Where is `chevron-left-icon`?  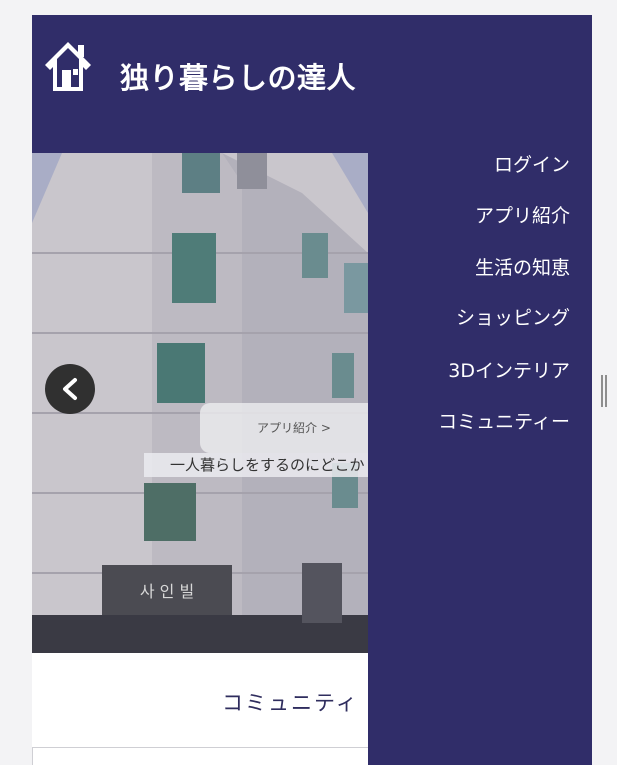 chevron-left-icon is located at coordinates (70, 389).